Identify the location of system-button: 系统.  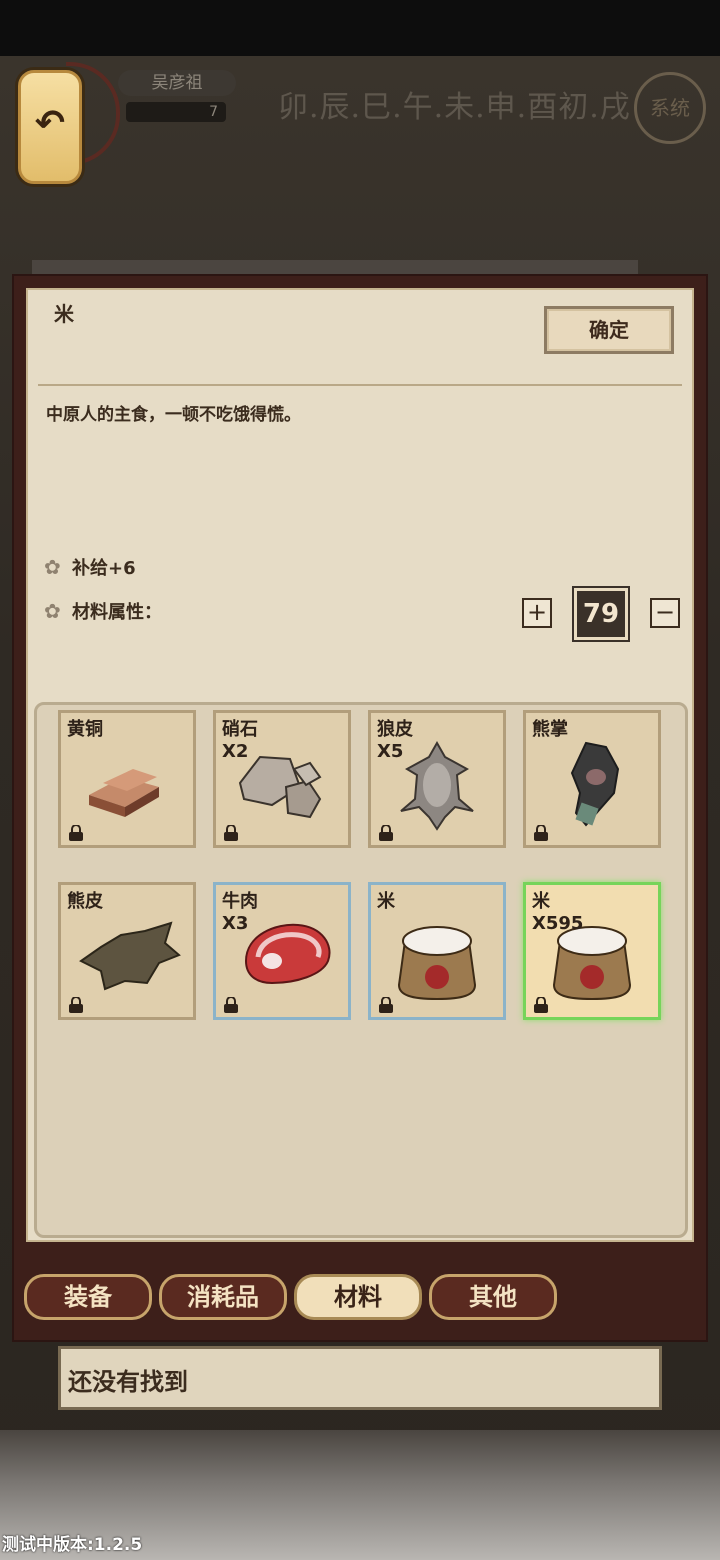
(670, 108).